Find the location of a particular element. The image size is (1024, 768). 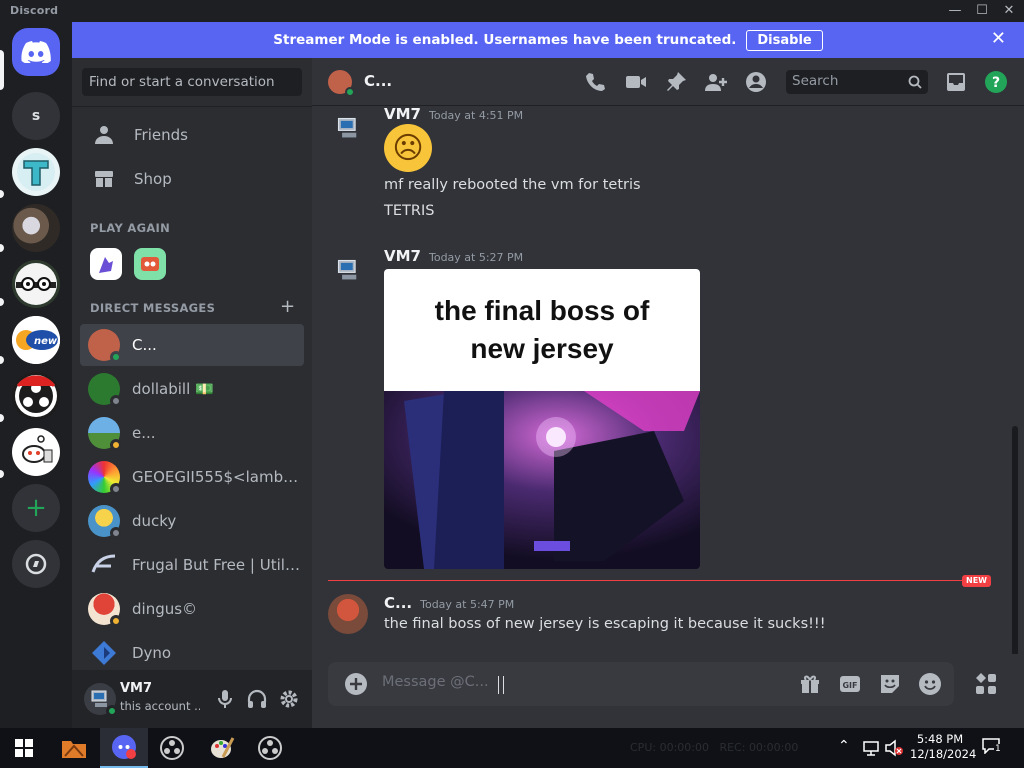

dm-item: dollabill 💵 is located at coordinates (192, 389).